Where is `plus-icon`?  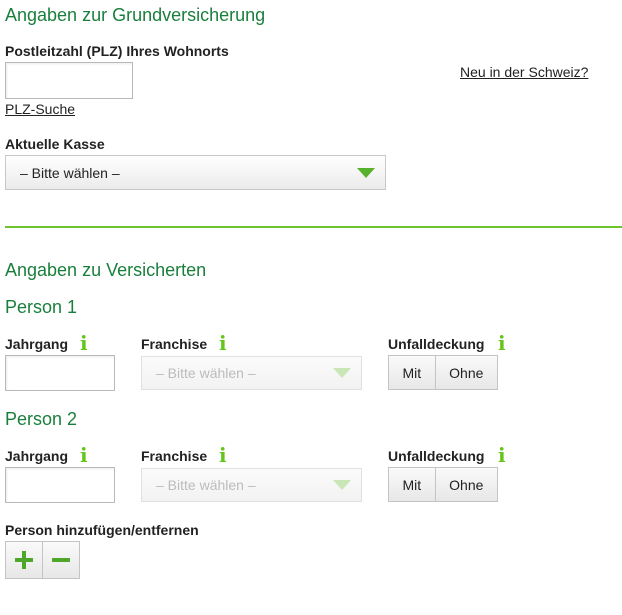
plus-icon is located at coordinates (24, 560).